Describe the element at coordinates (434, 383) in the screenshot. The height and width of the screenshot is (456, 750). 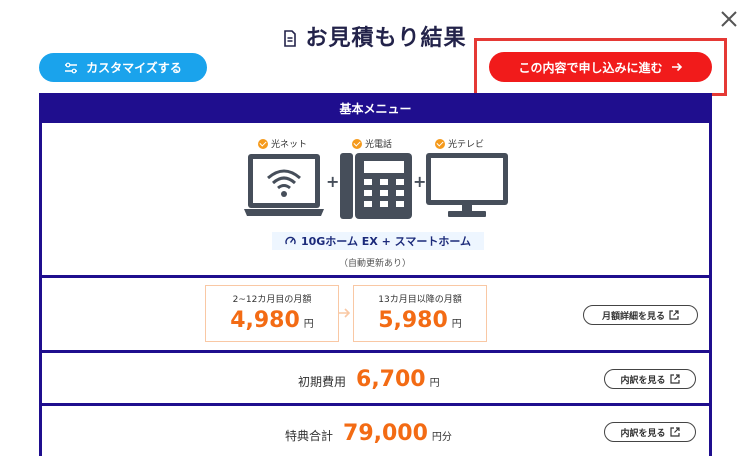
I see `initial-cost-unit: 円` at that location.